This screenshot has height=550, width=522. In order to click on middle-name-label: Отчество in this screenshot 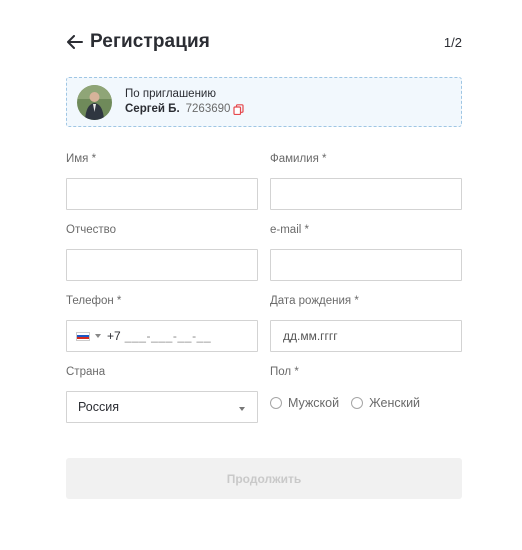, I will do `click(91, 230)`.